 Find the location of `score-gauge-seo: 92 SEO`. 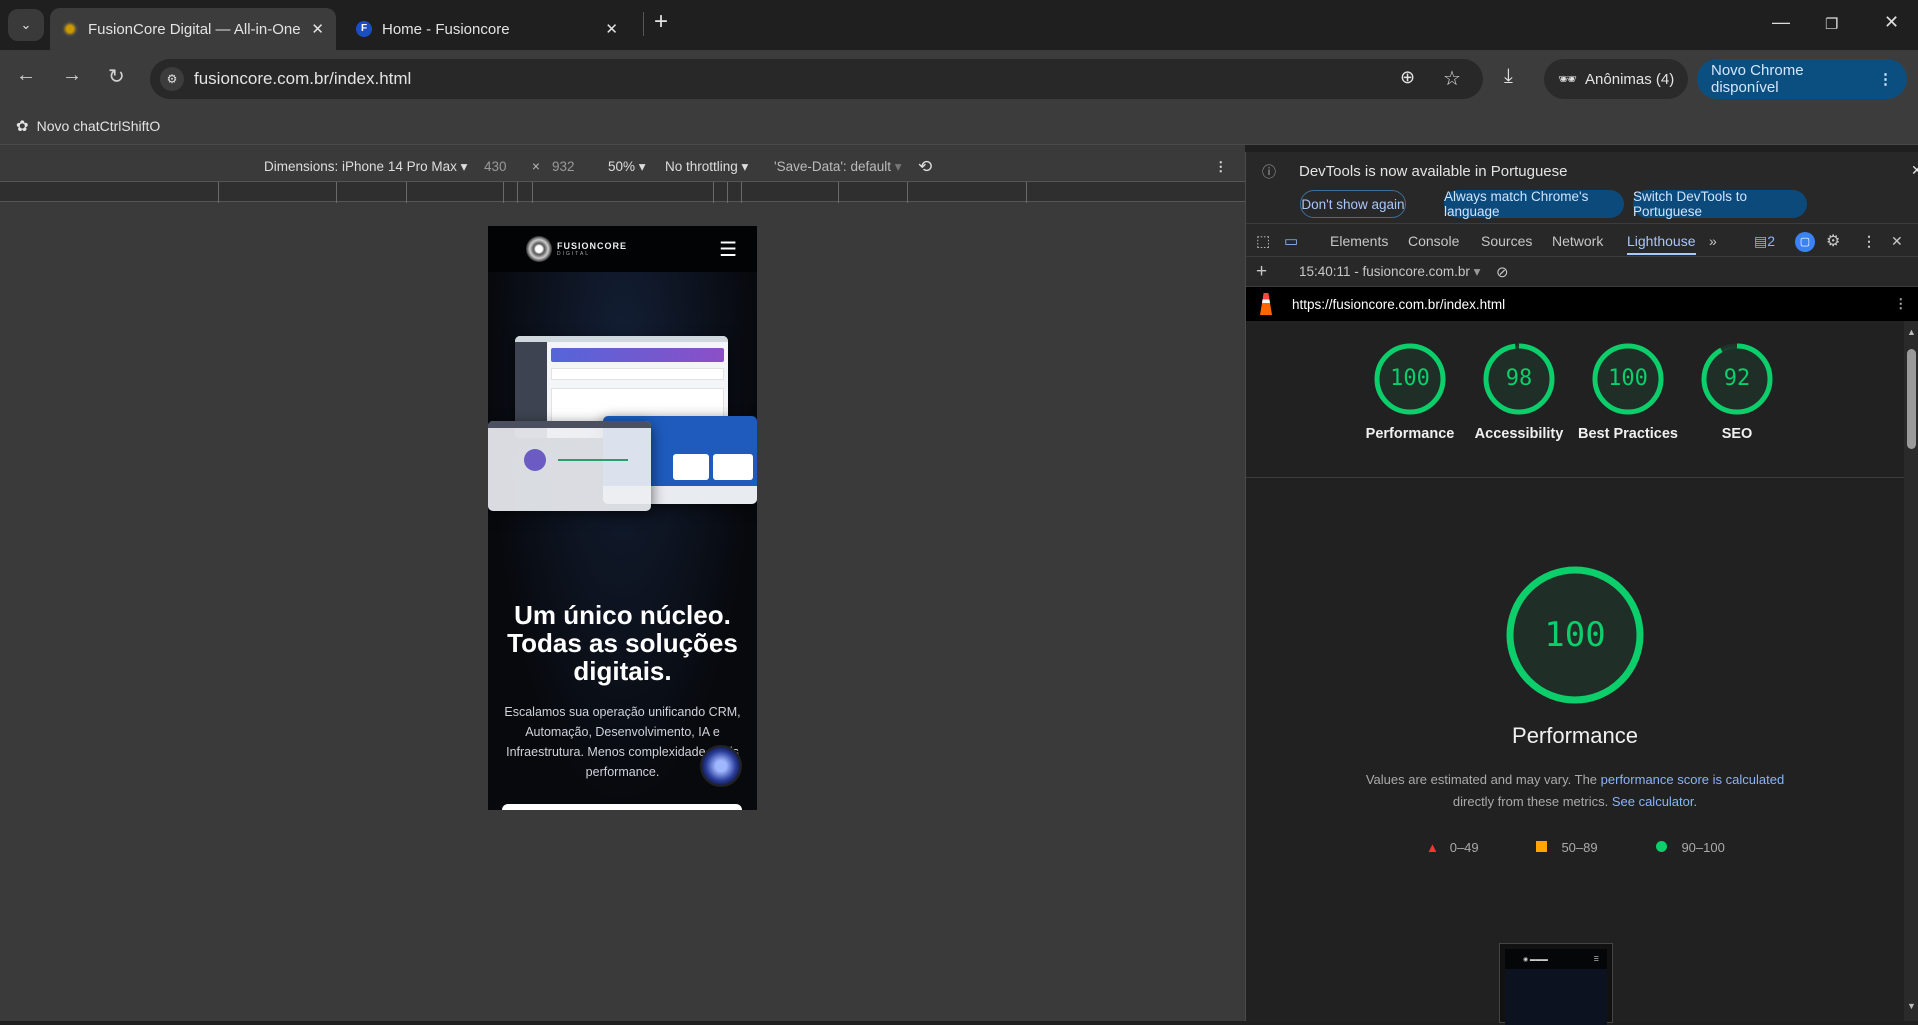

score-gauge-seo: 92 SEO is located at coordinates (1737, 393).